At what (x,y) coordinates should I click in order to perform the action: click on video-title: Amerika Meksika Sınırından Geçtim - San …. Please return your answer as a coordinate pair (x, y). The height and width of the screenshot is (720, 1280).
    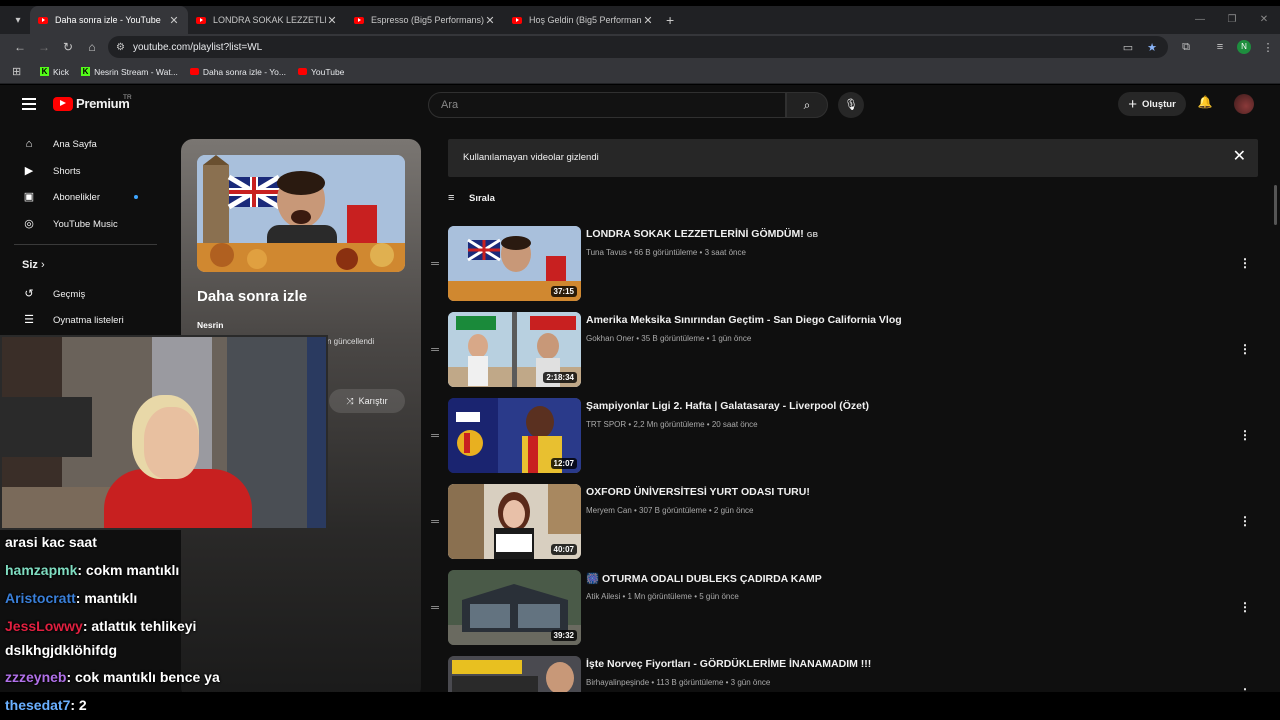
    Looking at the image, I should click on (744, 320).